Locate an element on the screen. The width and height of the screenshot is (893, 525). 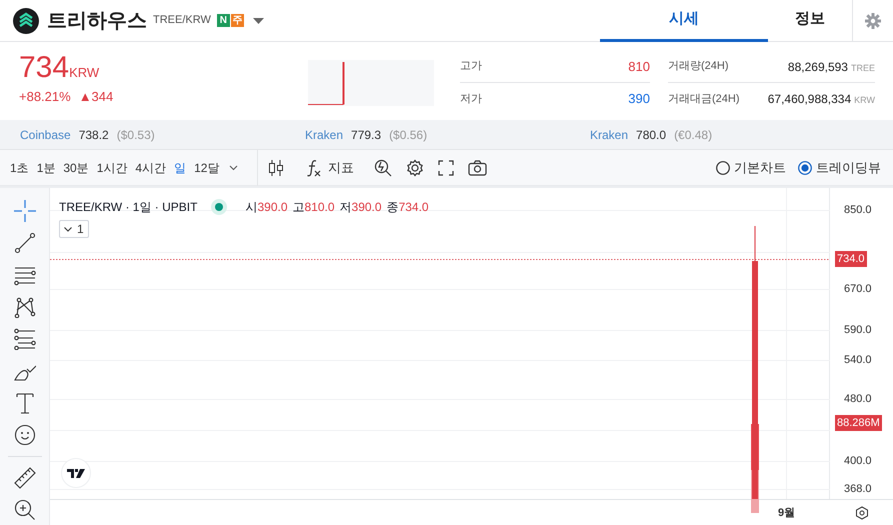
volume-label: 거래량(24H) is located at coordinates (698, 66).